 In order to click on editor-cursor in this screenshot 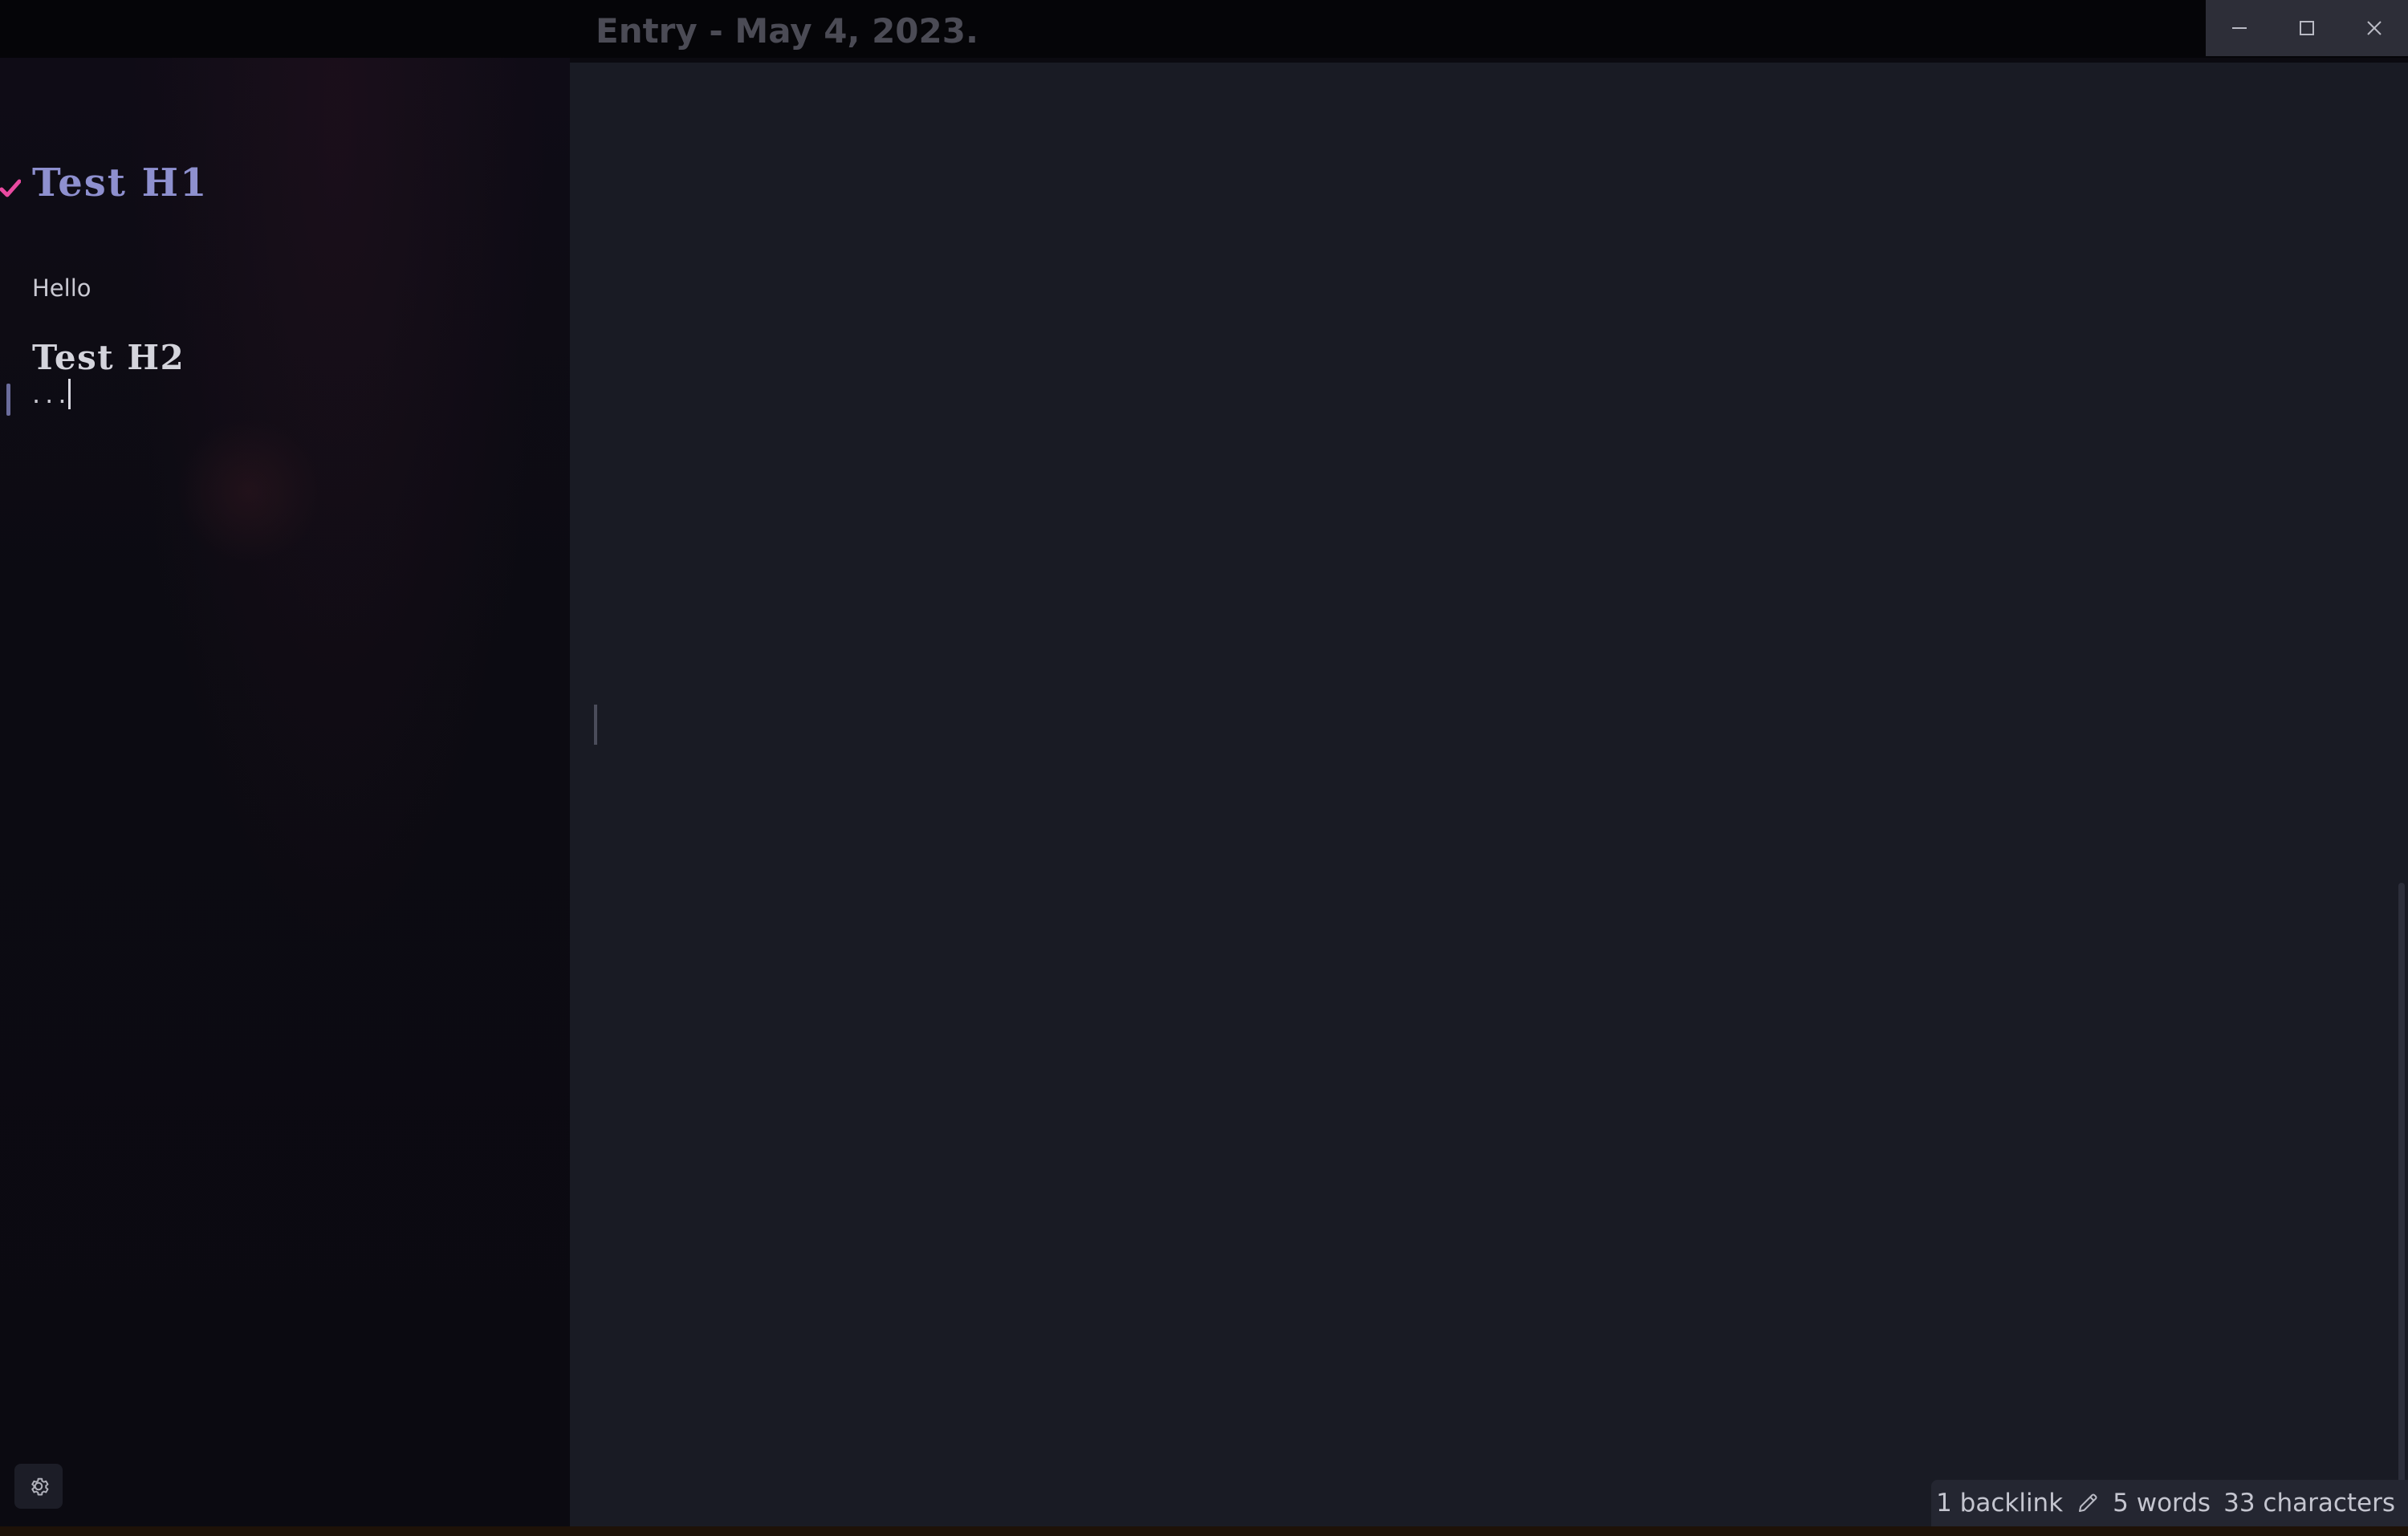, I will do `click(595, 725)`.